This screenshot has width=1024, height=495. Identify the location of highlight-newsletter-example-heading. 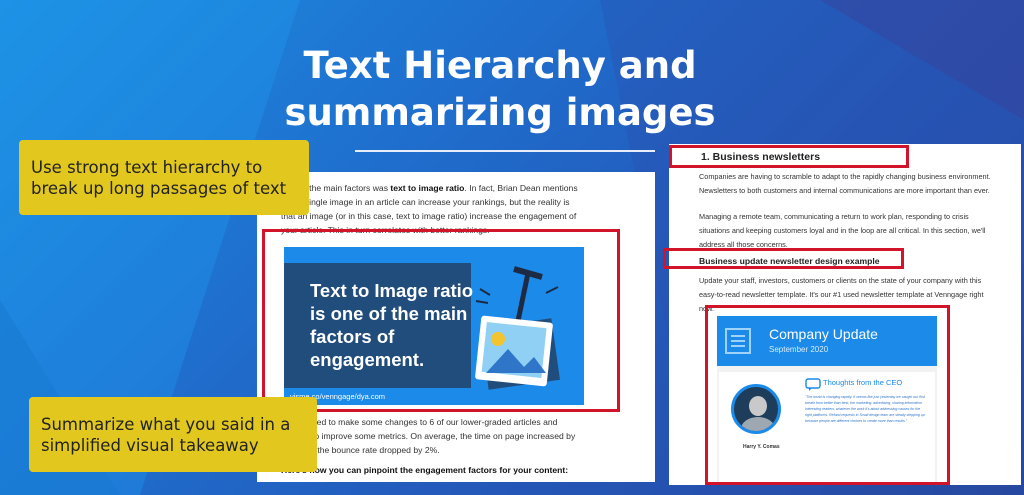
(783, 258).